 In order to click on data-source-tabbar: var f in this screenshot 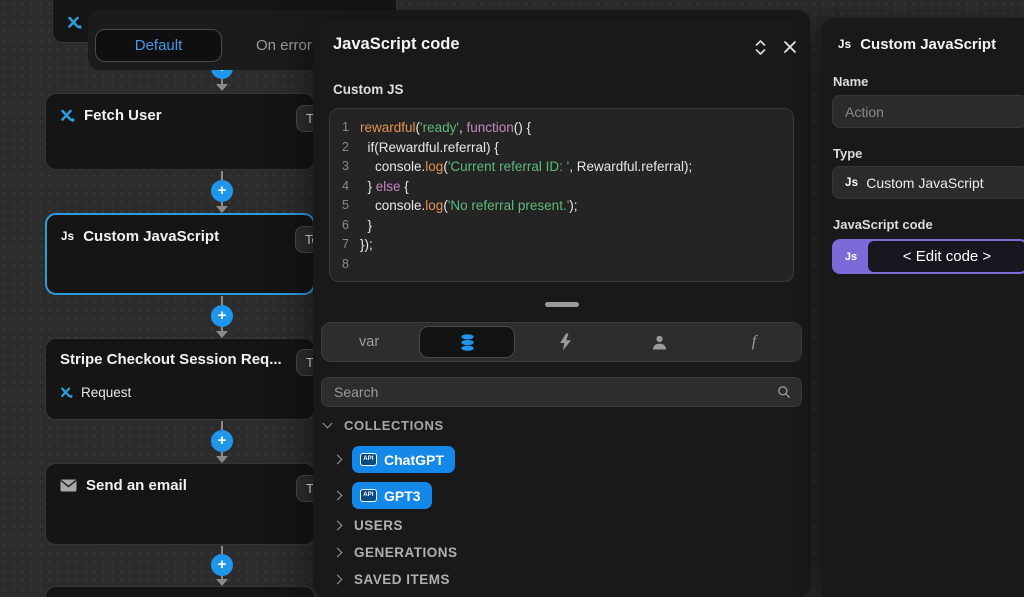, I will do `click(561, 342)`.